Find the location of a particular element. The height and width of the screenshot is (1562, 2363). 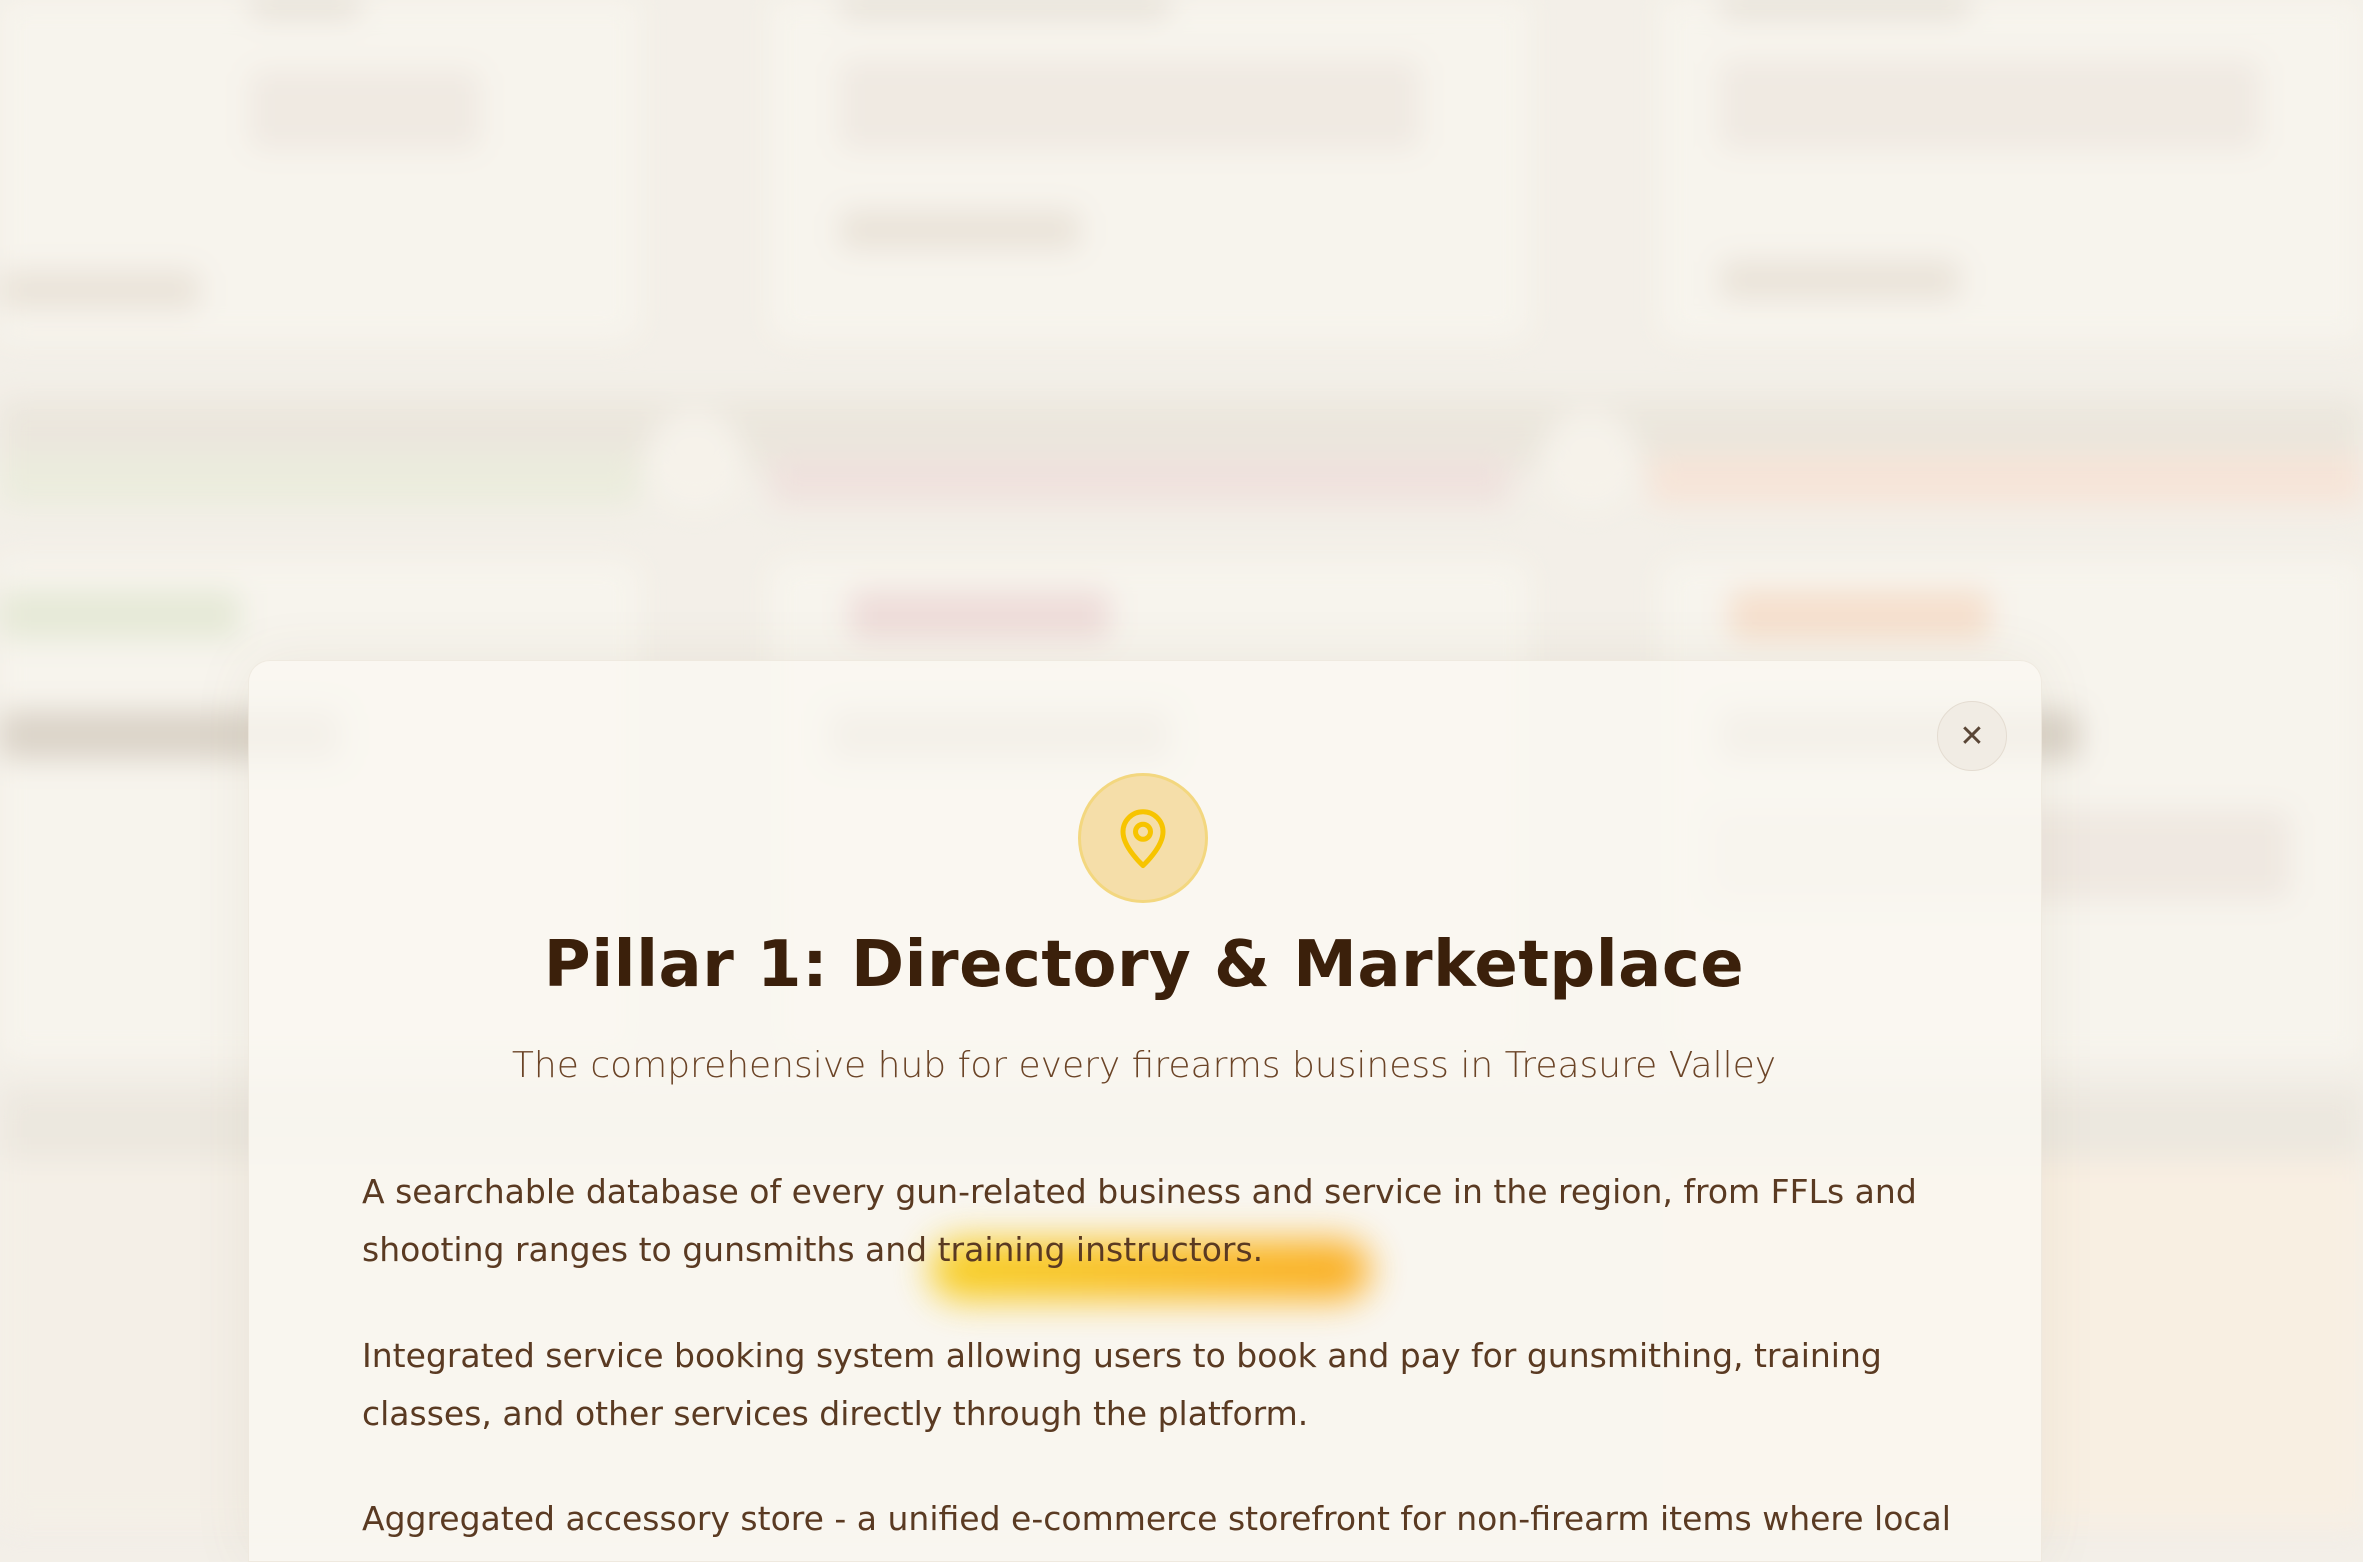

modal-title: Pillar 1: Directory & Marketplace is located at coordinates (1144, 965).